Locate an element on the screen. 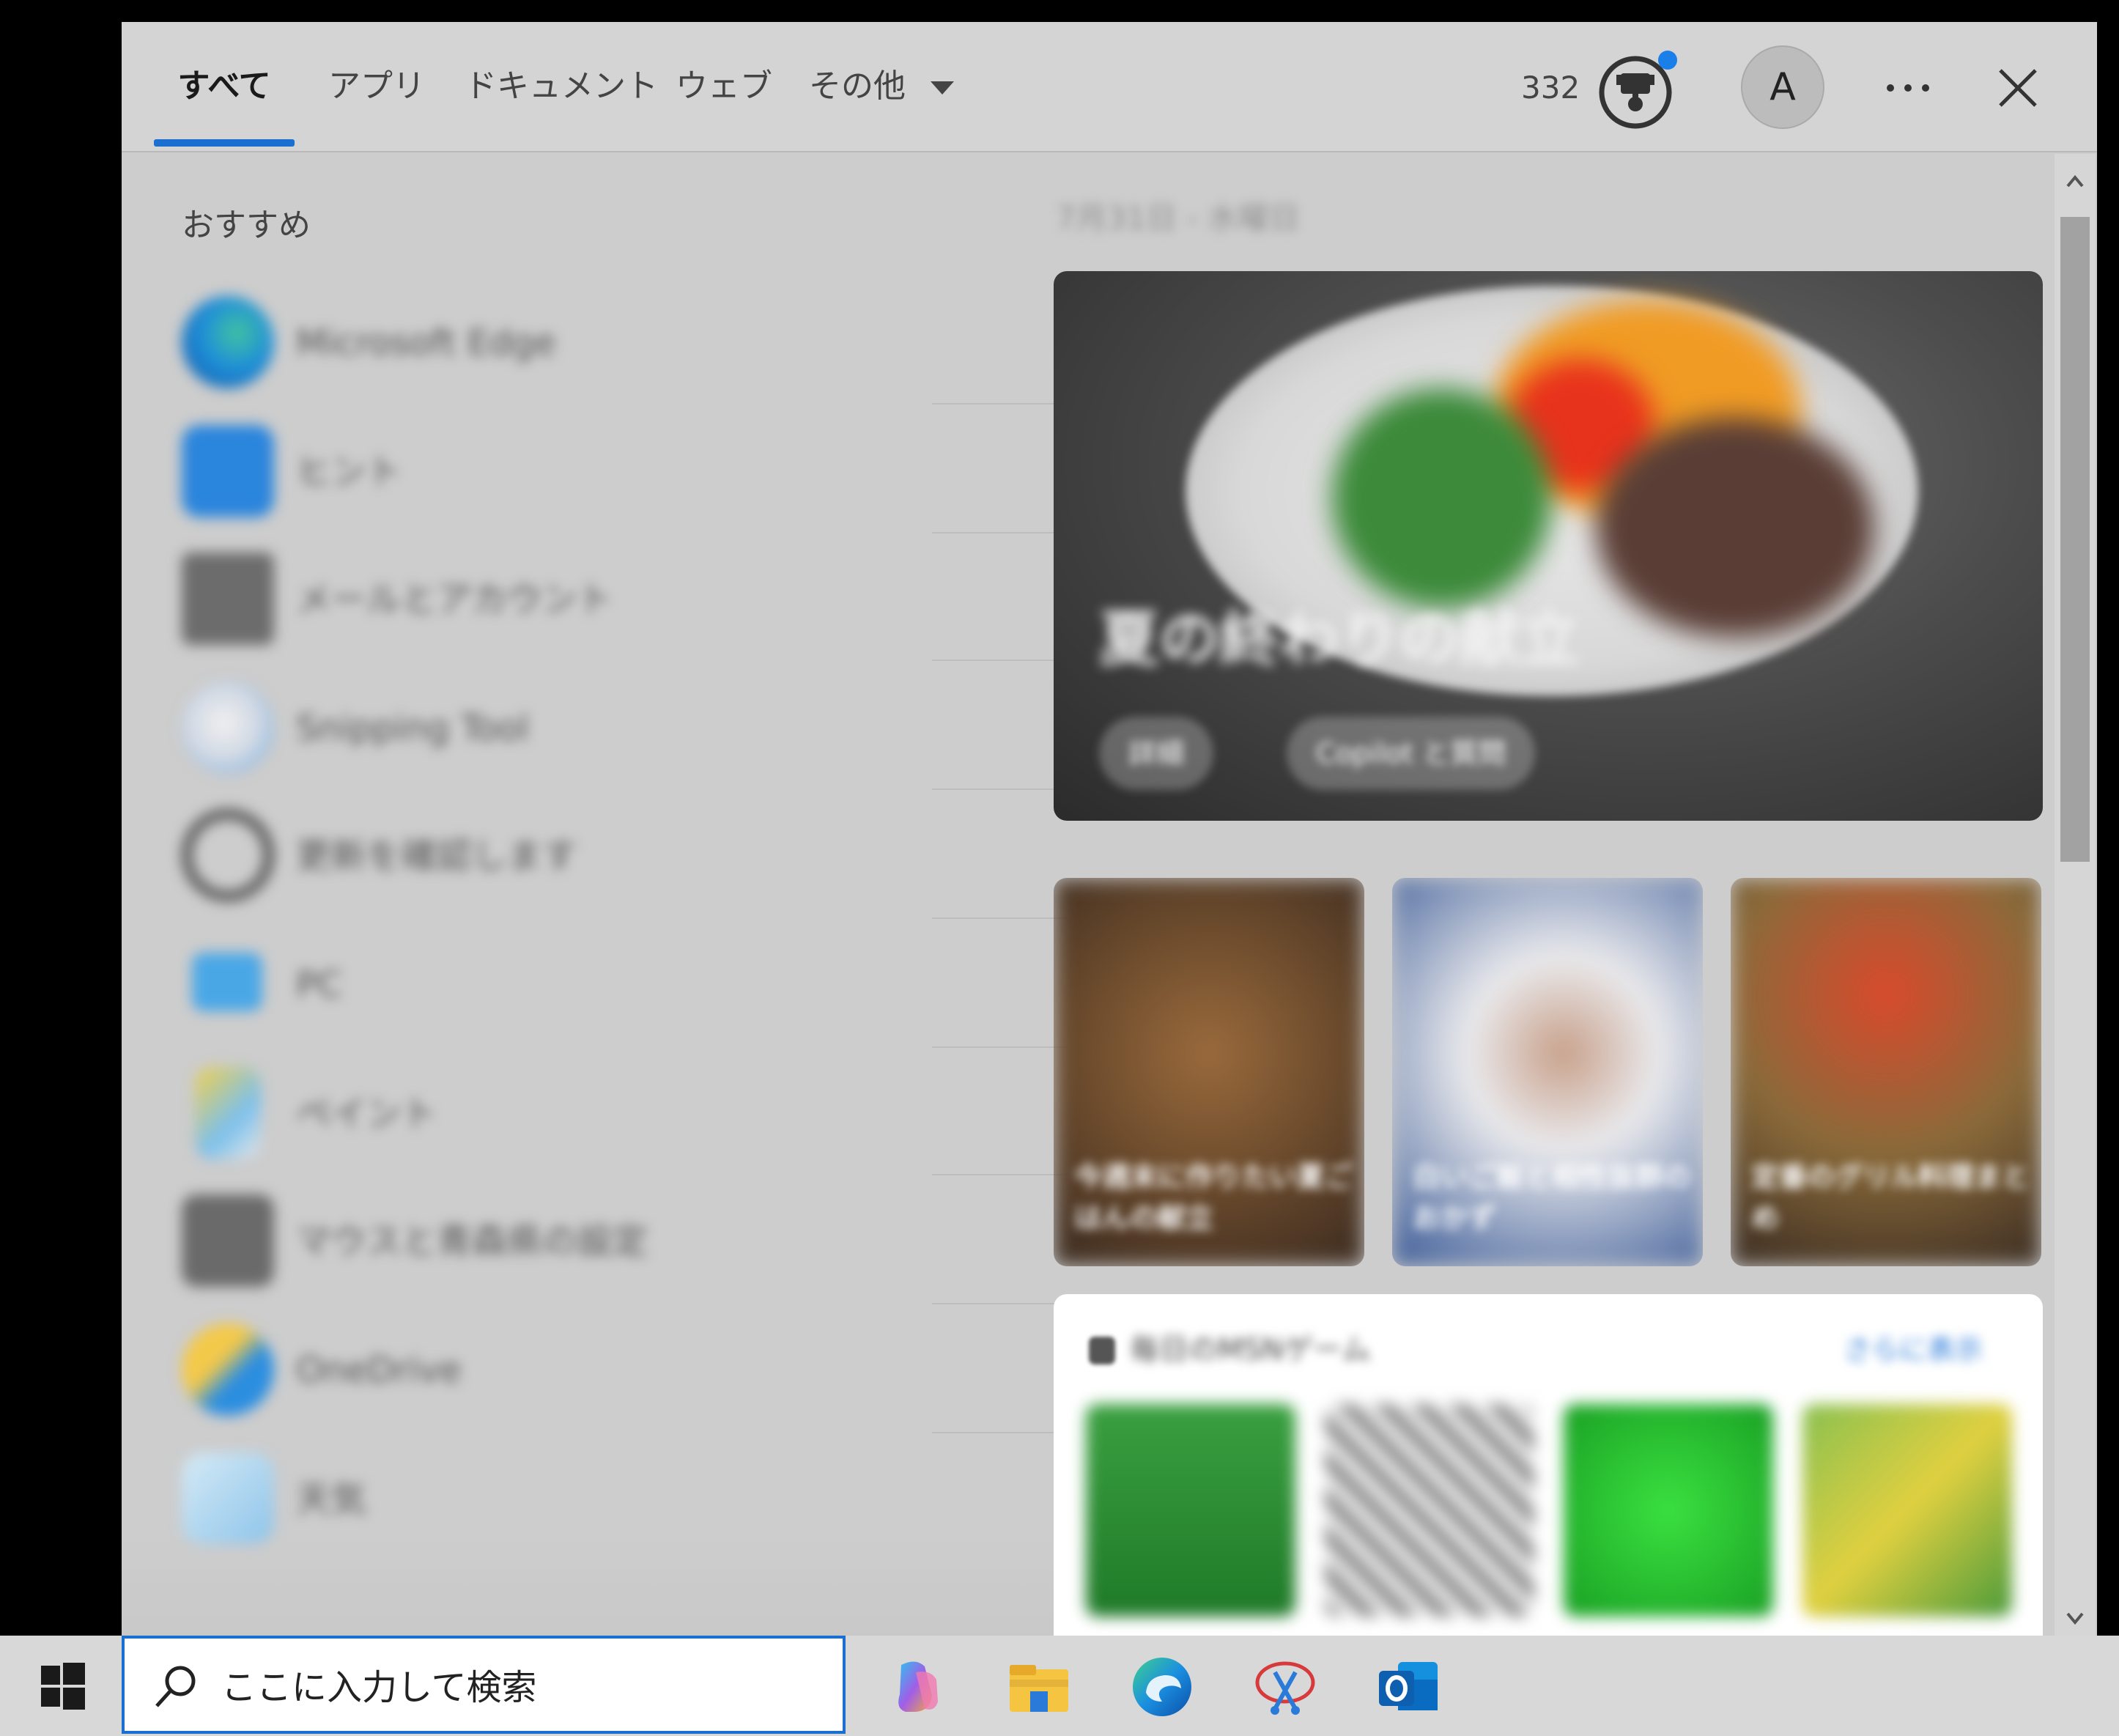  outlook-icon is located at coordinates (1408, 1687).